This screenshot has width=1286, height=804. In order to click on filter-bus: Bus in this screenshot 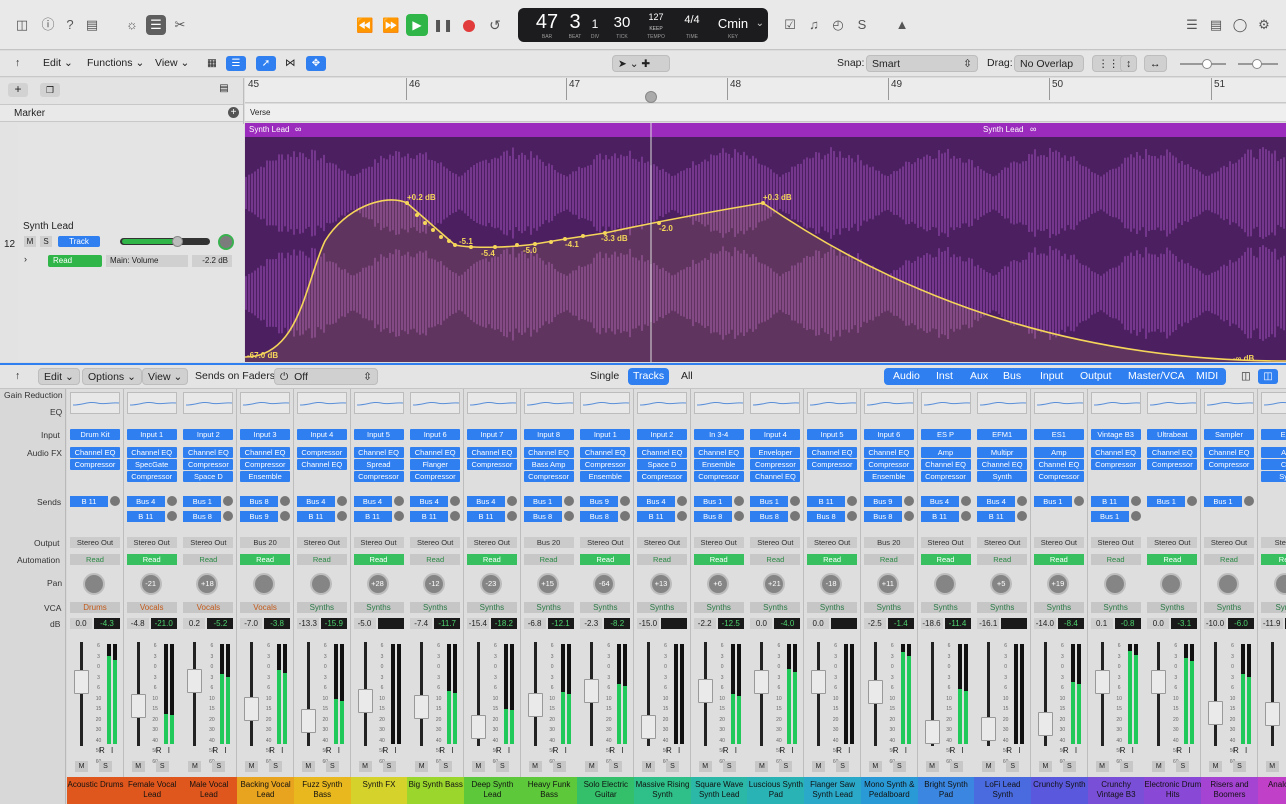, I will do `click(1012, 376)`.